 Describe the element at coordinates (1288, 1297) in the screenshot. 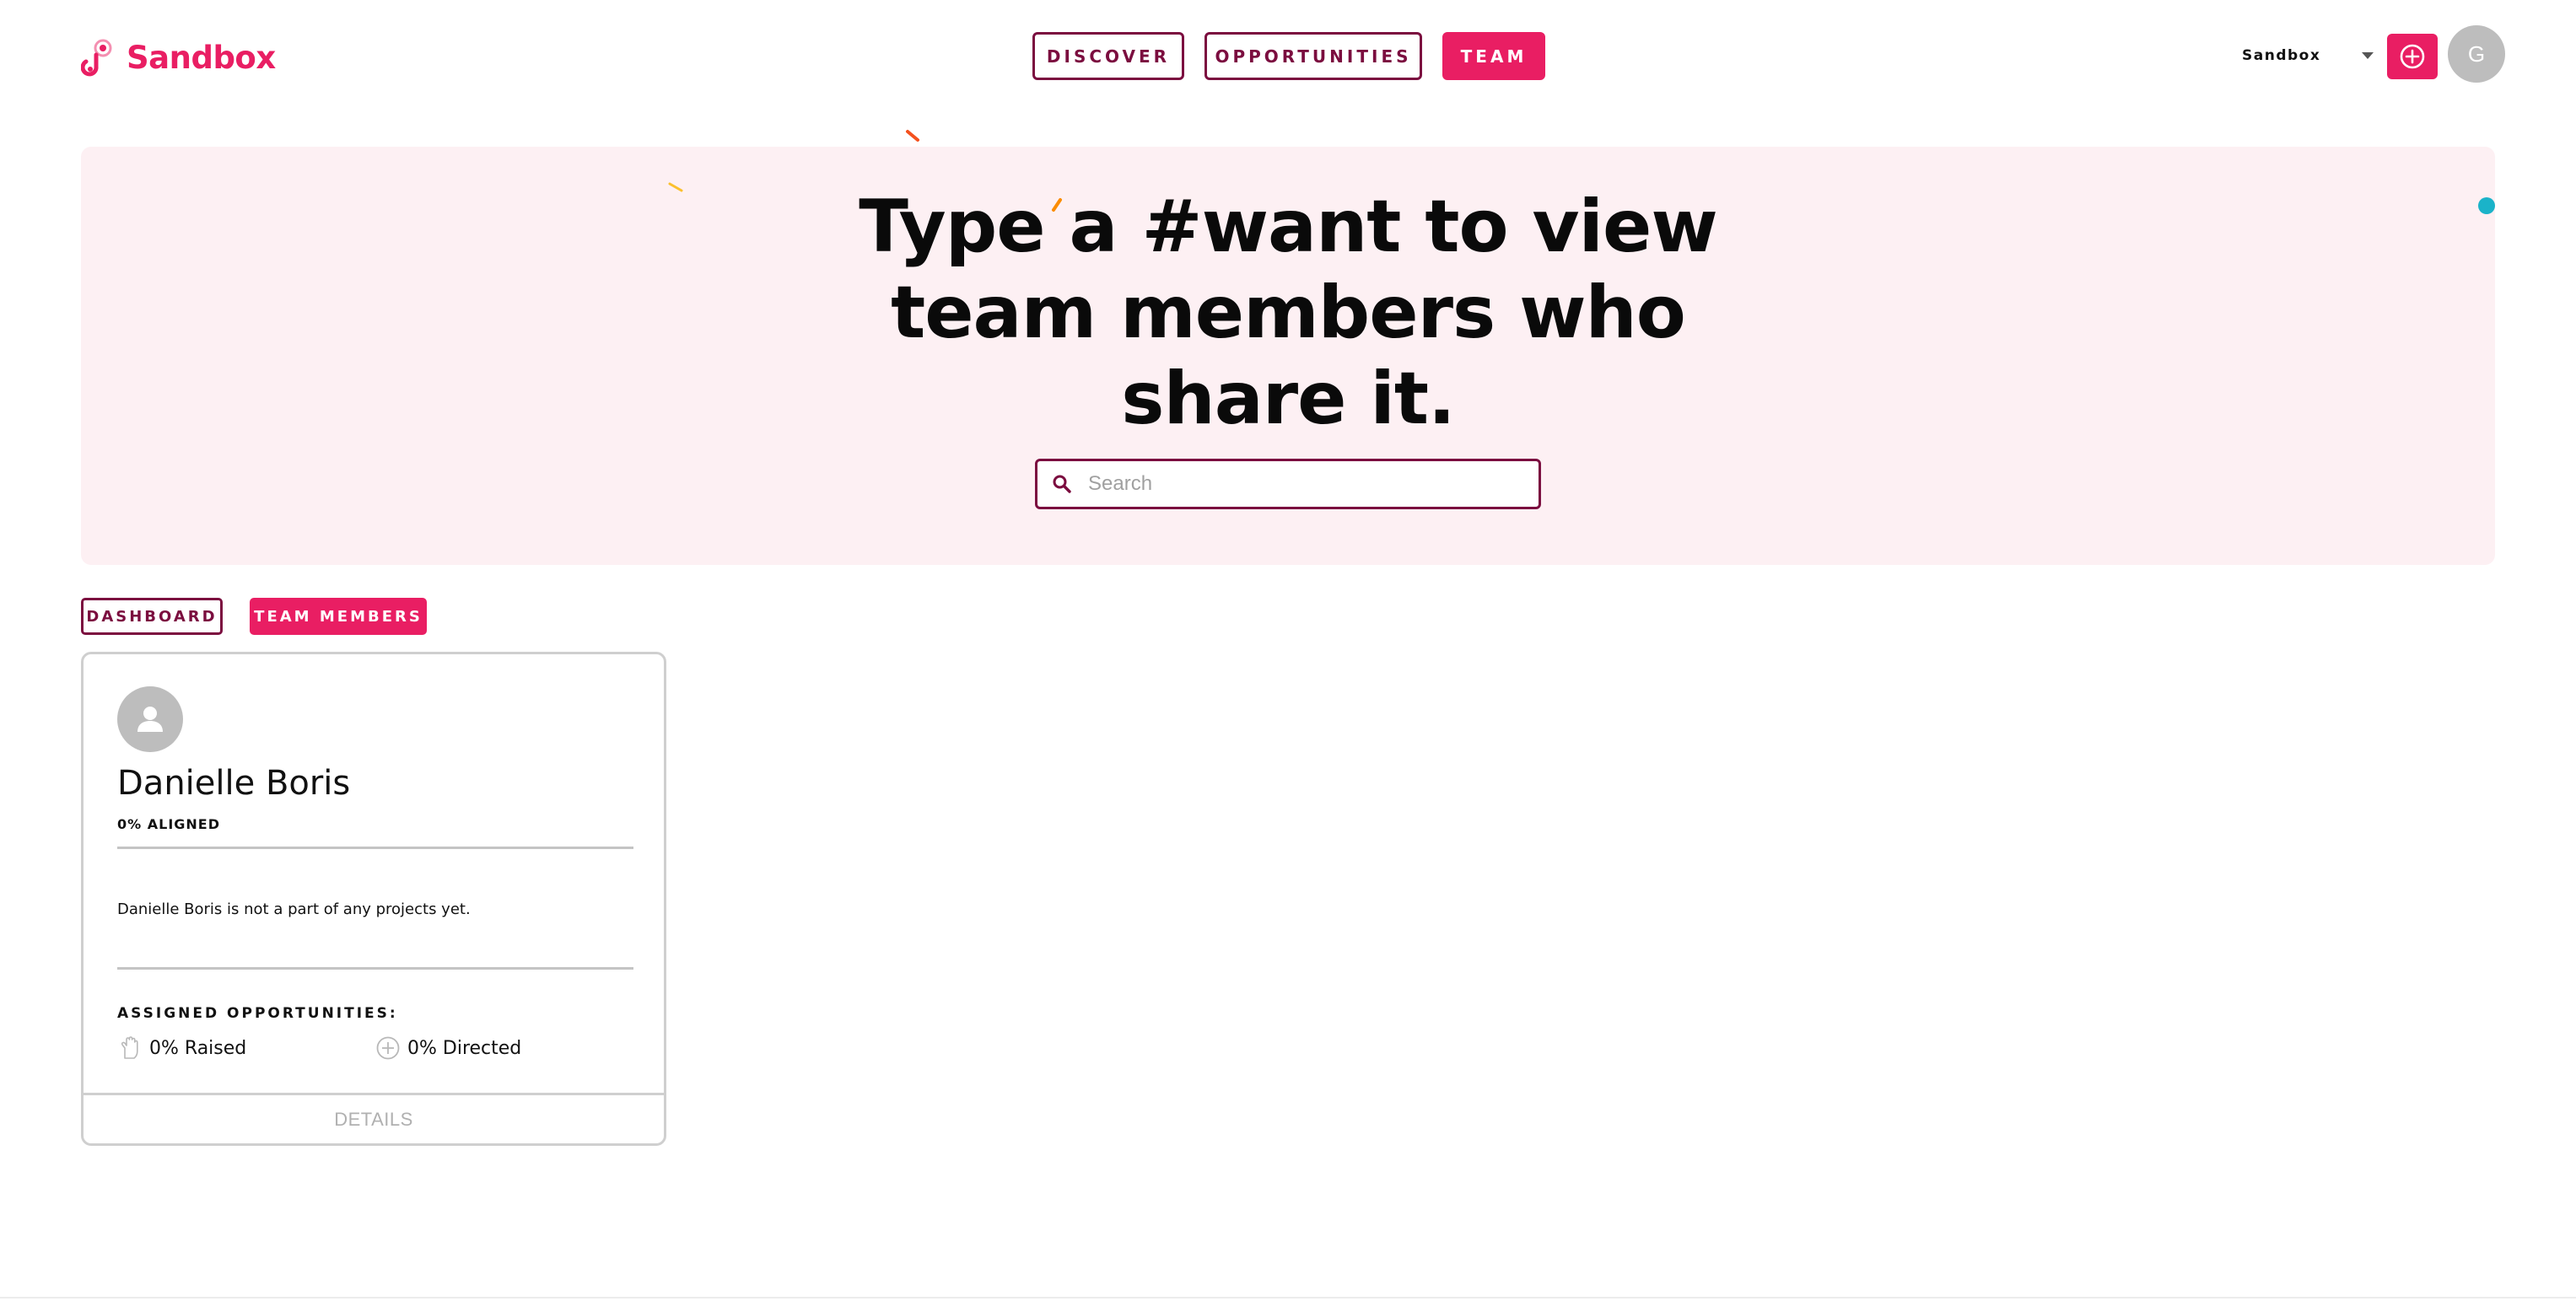

I see `footer-divider` at that location.